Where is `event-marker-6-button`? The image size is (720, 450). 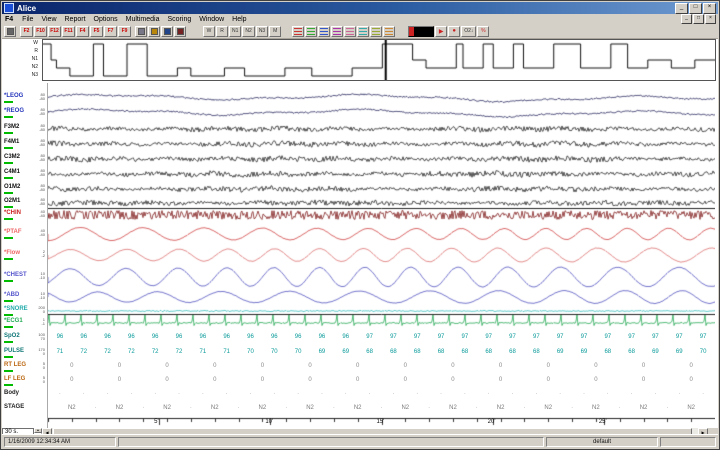
event-marker-6-button is located at coordinates (363, 31).